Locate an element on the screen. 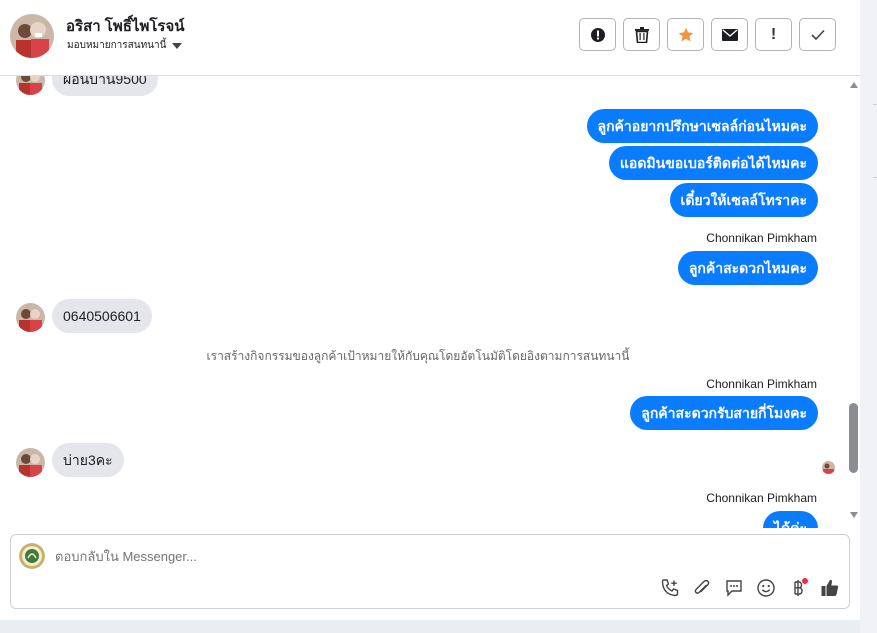  mark-done-button is located at coordinates (817, 34).